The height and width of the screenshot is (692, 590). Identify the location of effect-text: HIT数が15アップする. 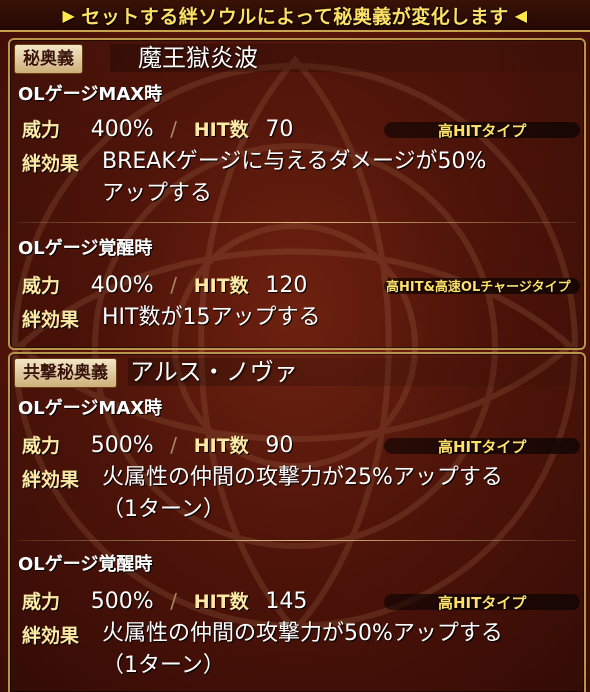
(211, 317).